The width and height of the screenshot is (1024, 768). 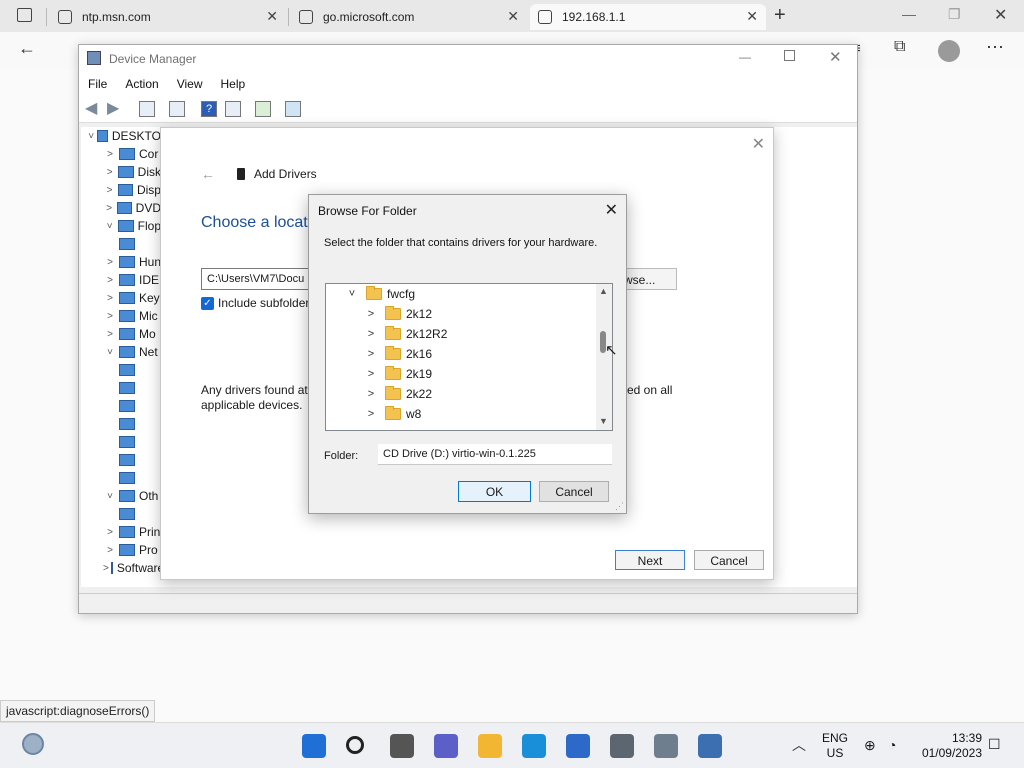 What do you see at coordinates (899, 47) in the screenshot?
I see `collections-icon: ⧉` at bounding box center [899, 47].